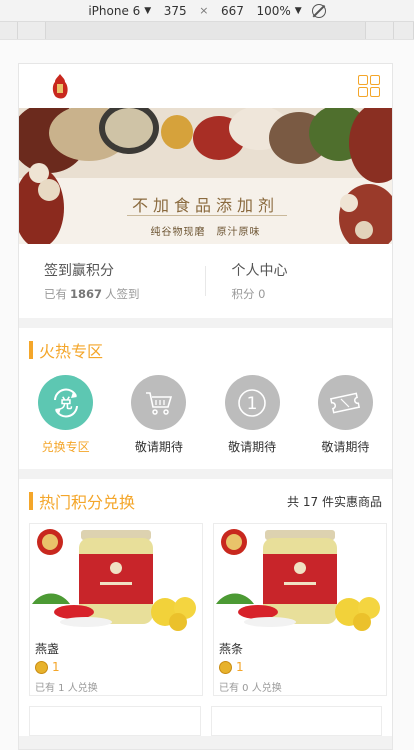 The height and width of the screenshot is (750, 414). I want to click on width-field: 375, so click(175, 11).